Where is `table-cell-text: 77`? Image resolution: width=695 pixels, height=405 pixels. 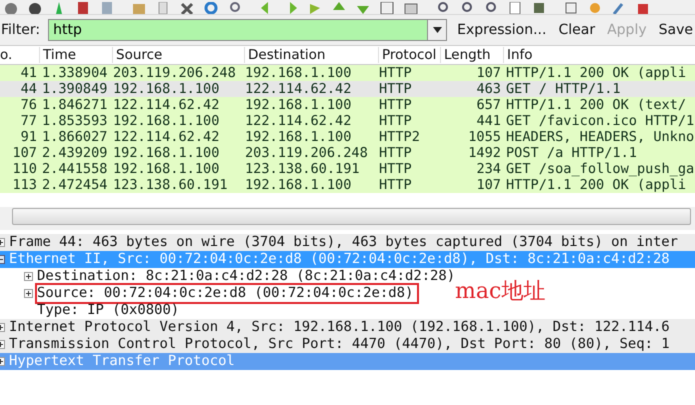 table-cell-text: 77 is located at coordinates (29, 121).